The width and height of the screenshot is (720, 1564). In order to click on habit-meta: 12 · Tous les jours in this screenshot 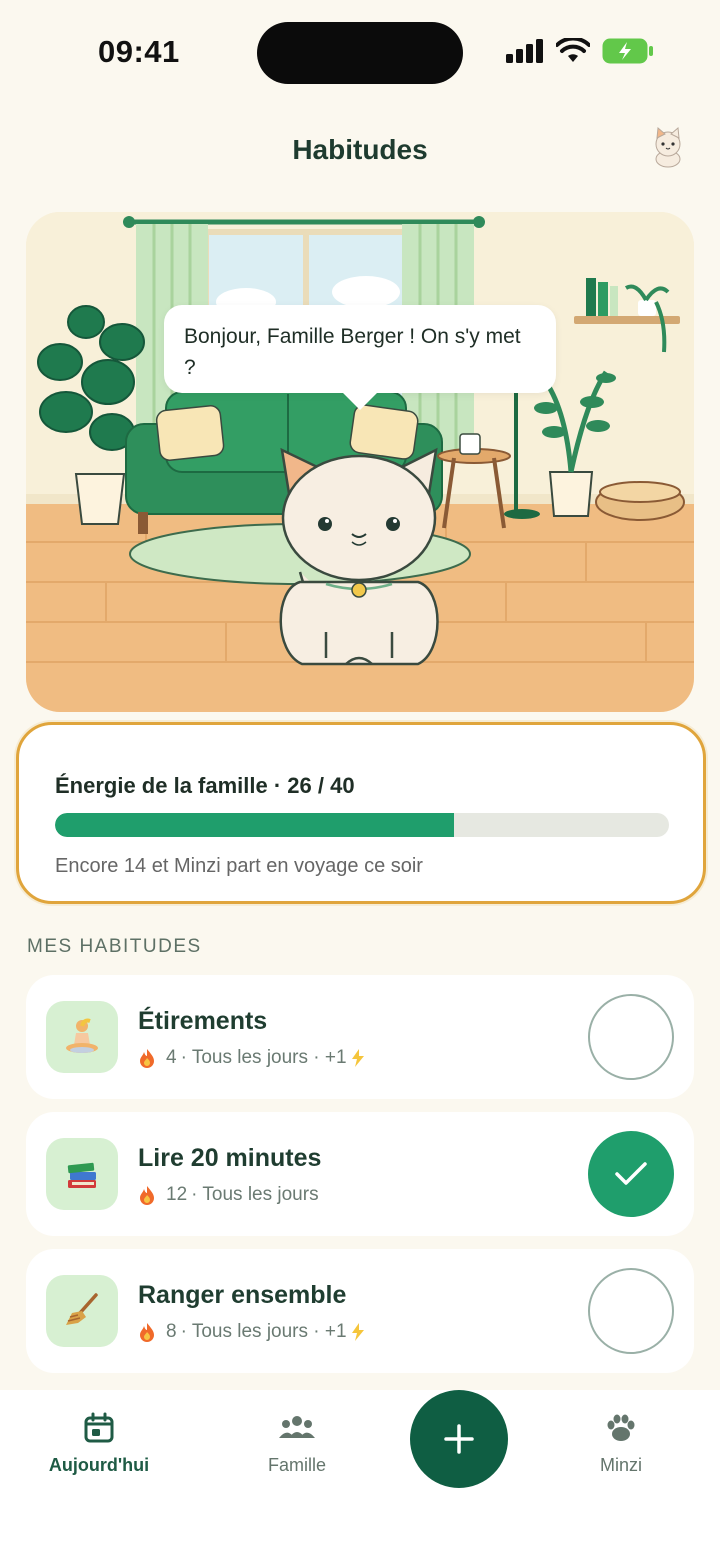, I will do `click(228, 1195)`.